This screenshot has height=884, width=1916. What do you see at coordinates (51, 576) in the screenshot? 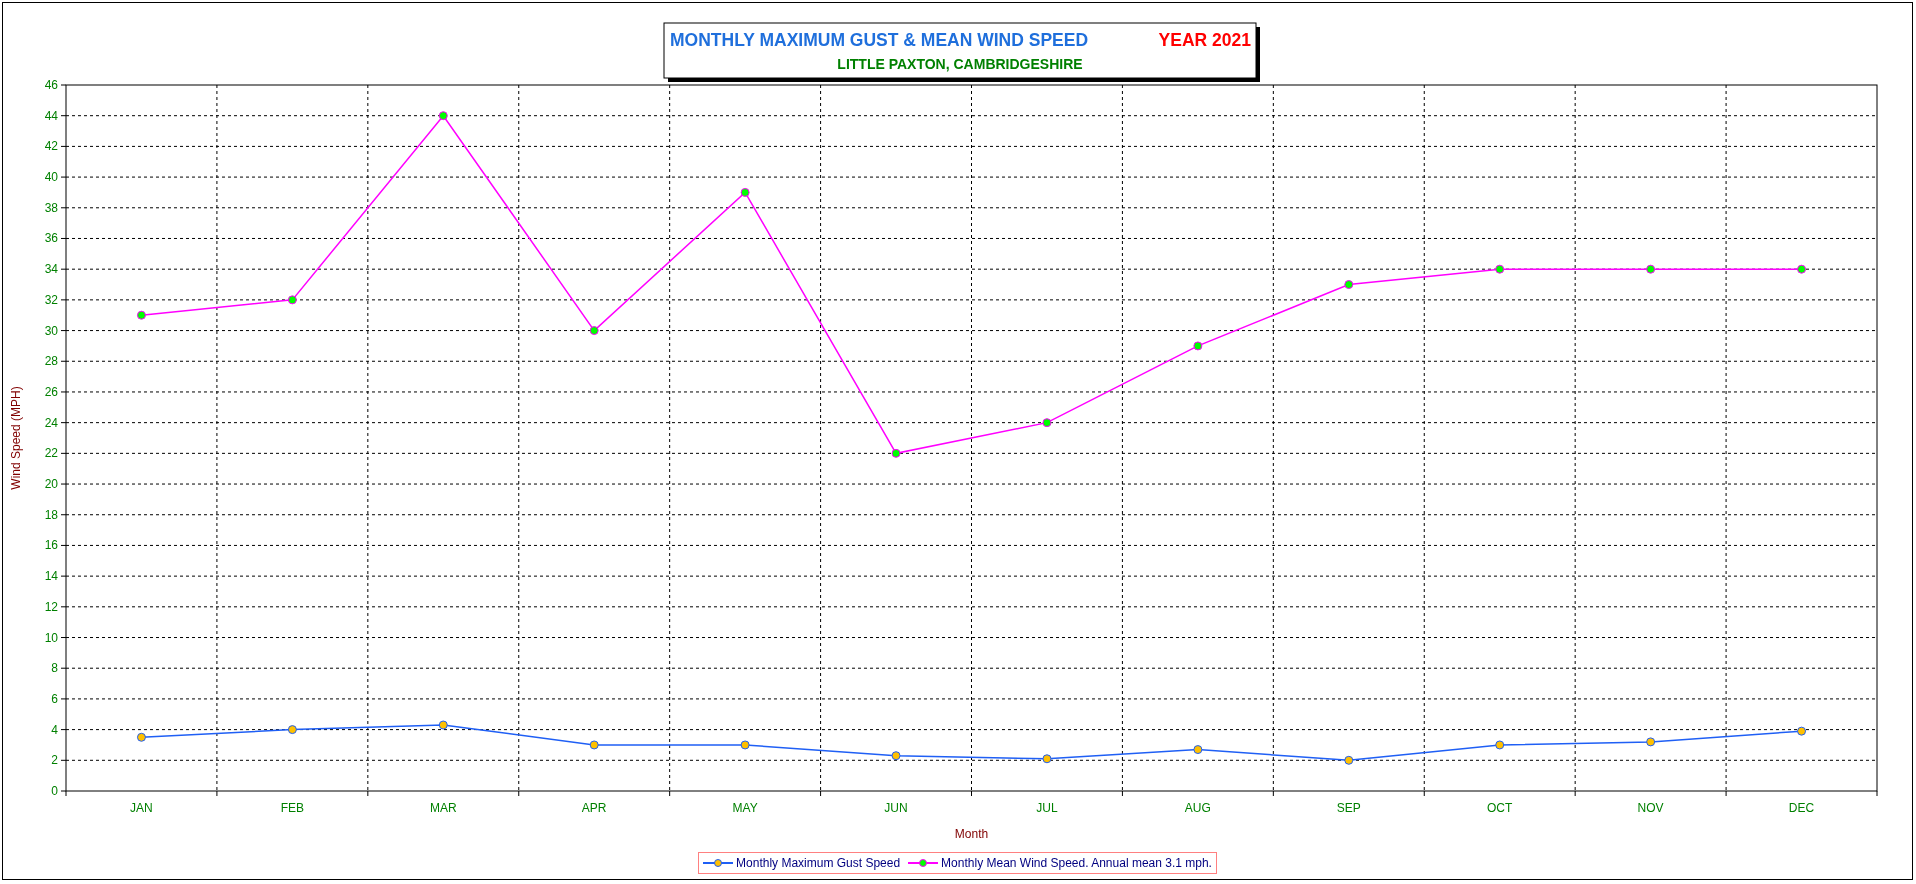
I see `y-tick-label: 14` at bounding box center [51, 576].